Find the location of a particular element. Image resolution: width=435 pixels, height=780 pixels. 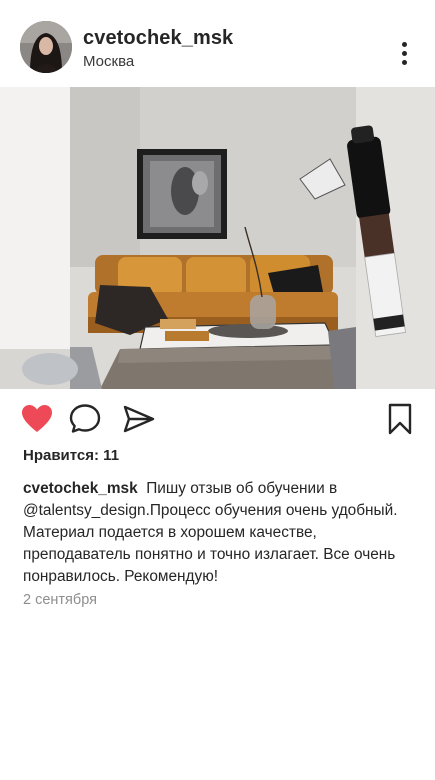

comment-icon is located at coordinates (85, 418).